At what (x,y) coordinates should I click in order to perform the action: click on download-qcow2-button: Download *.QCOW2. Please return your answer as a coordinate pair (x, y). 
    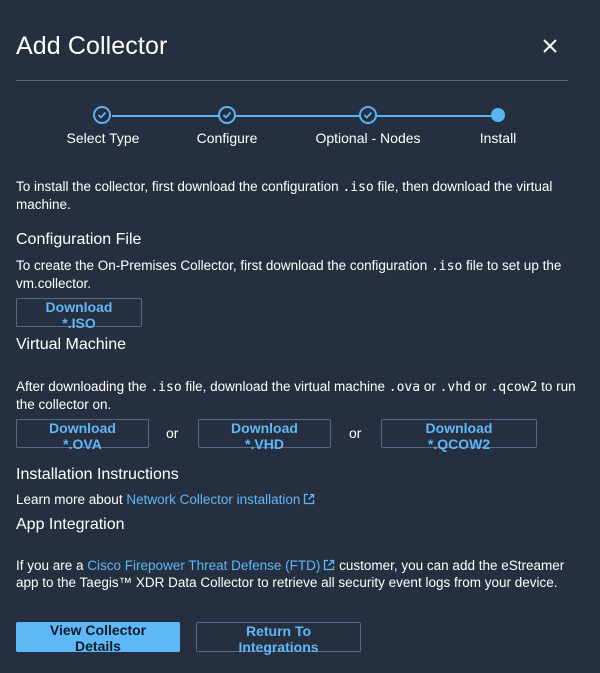
    Looking at the image, I should click on (459, 435).